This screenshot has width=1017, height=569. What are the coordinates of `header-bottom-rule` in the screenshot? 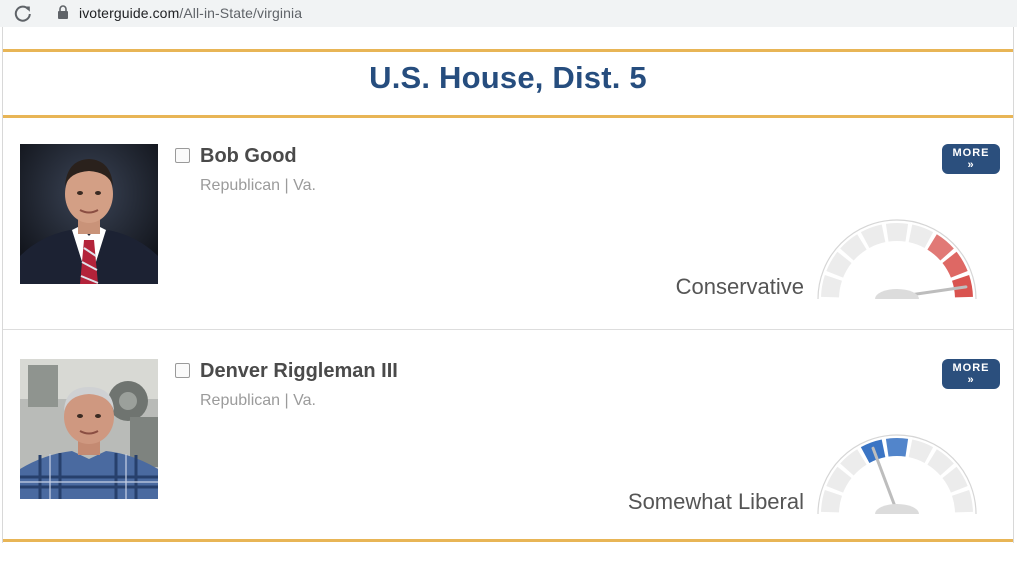 It's located at (508, 116).